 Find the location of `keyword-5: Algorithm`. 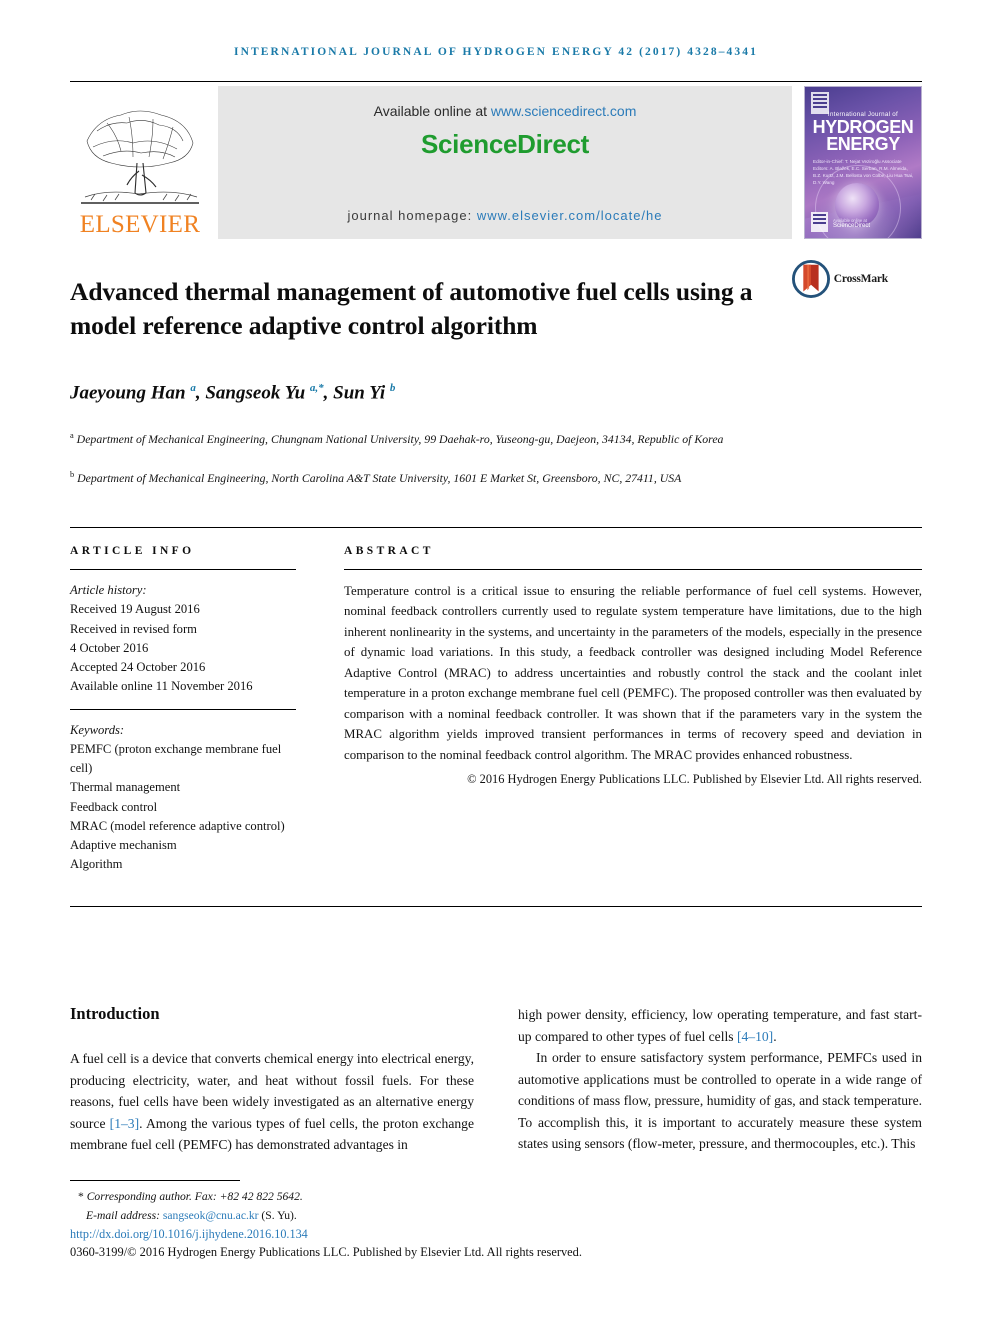

keyword-5: Algorithm is located at coordinates (96, 864).